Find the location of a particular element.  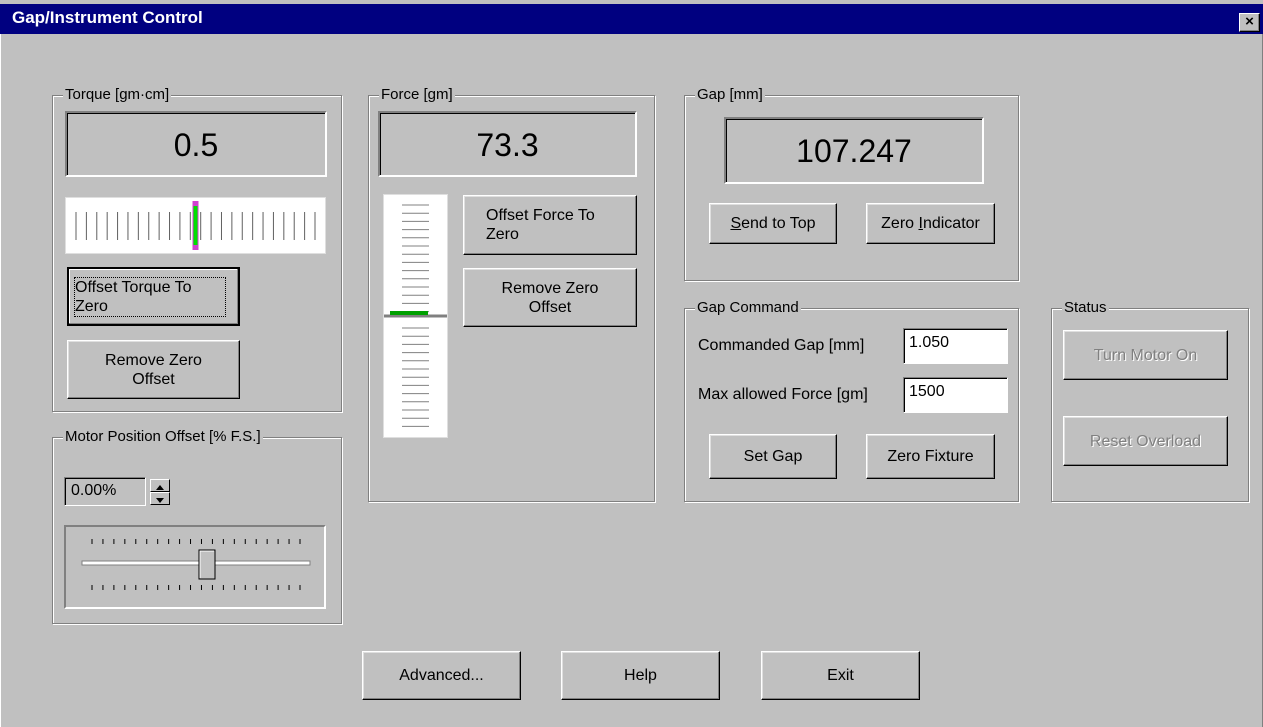

turn-motor-on-button: Turn Motor On is located at coordinates (1145, 355).